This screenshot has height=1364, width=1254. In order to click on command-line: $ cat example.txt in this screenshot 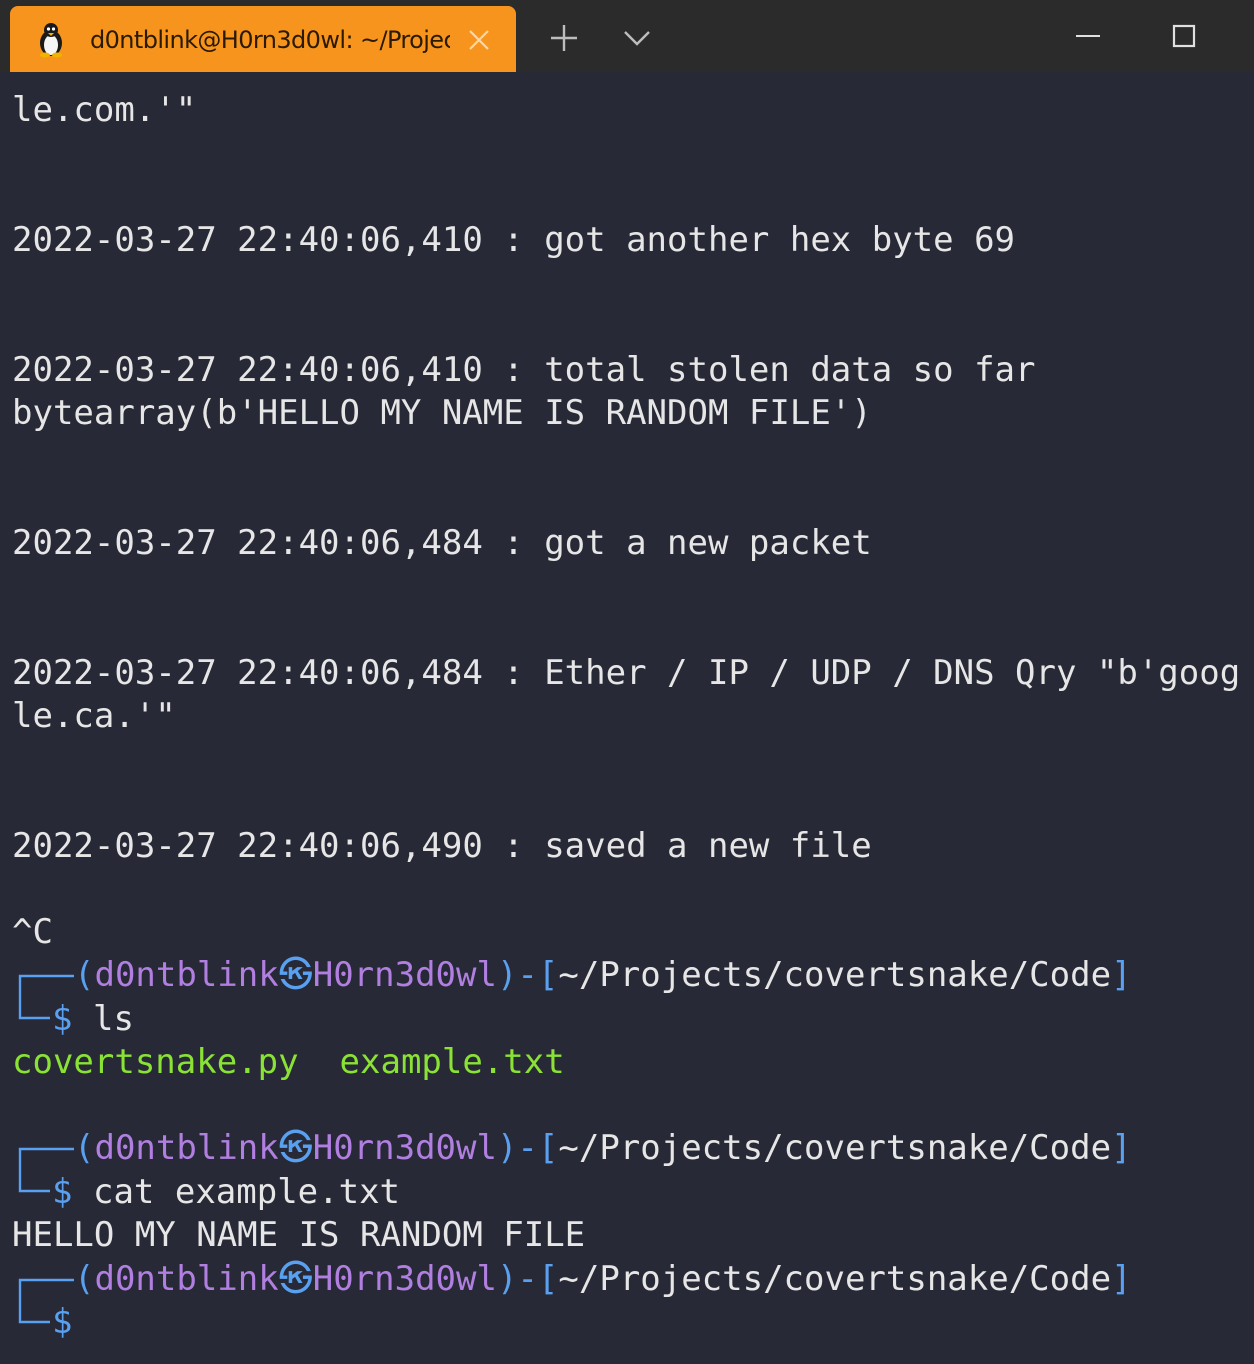, I will do `click(226, 1192)`.